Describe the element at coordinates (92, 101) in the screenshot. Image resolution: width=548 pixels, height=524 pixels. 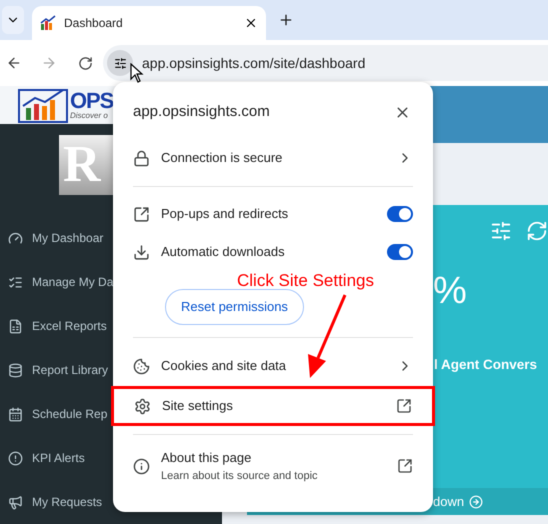
I see `logo-text: OPS` at that location.